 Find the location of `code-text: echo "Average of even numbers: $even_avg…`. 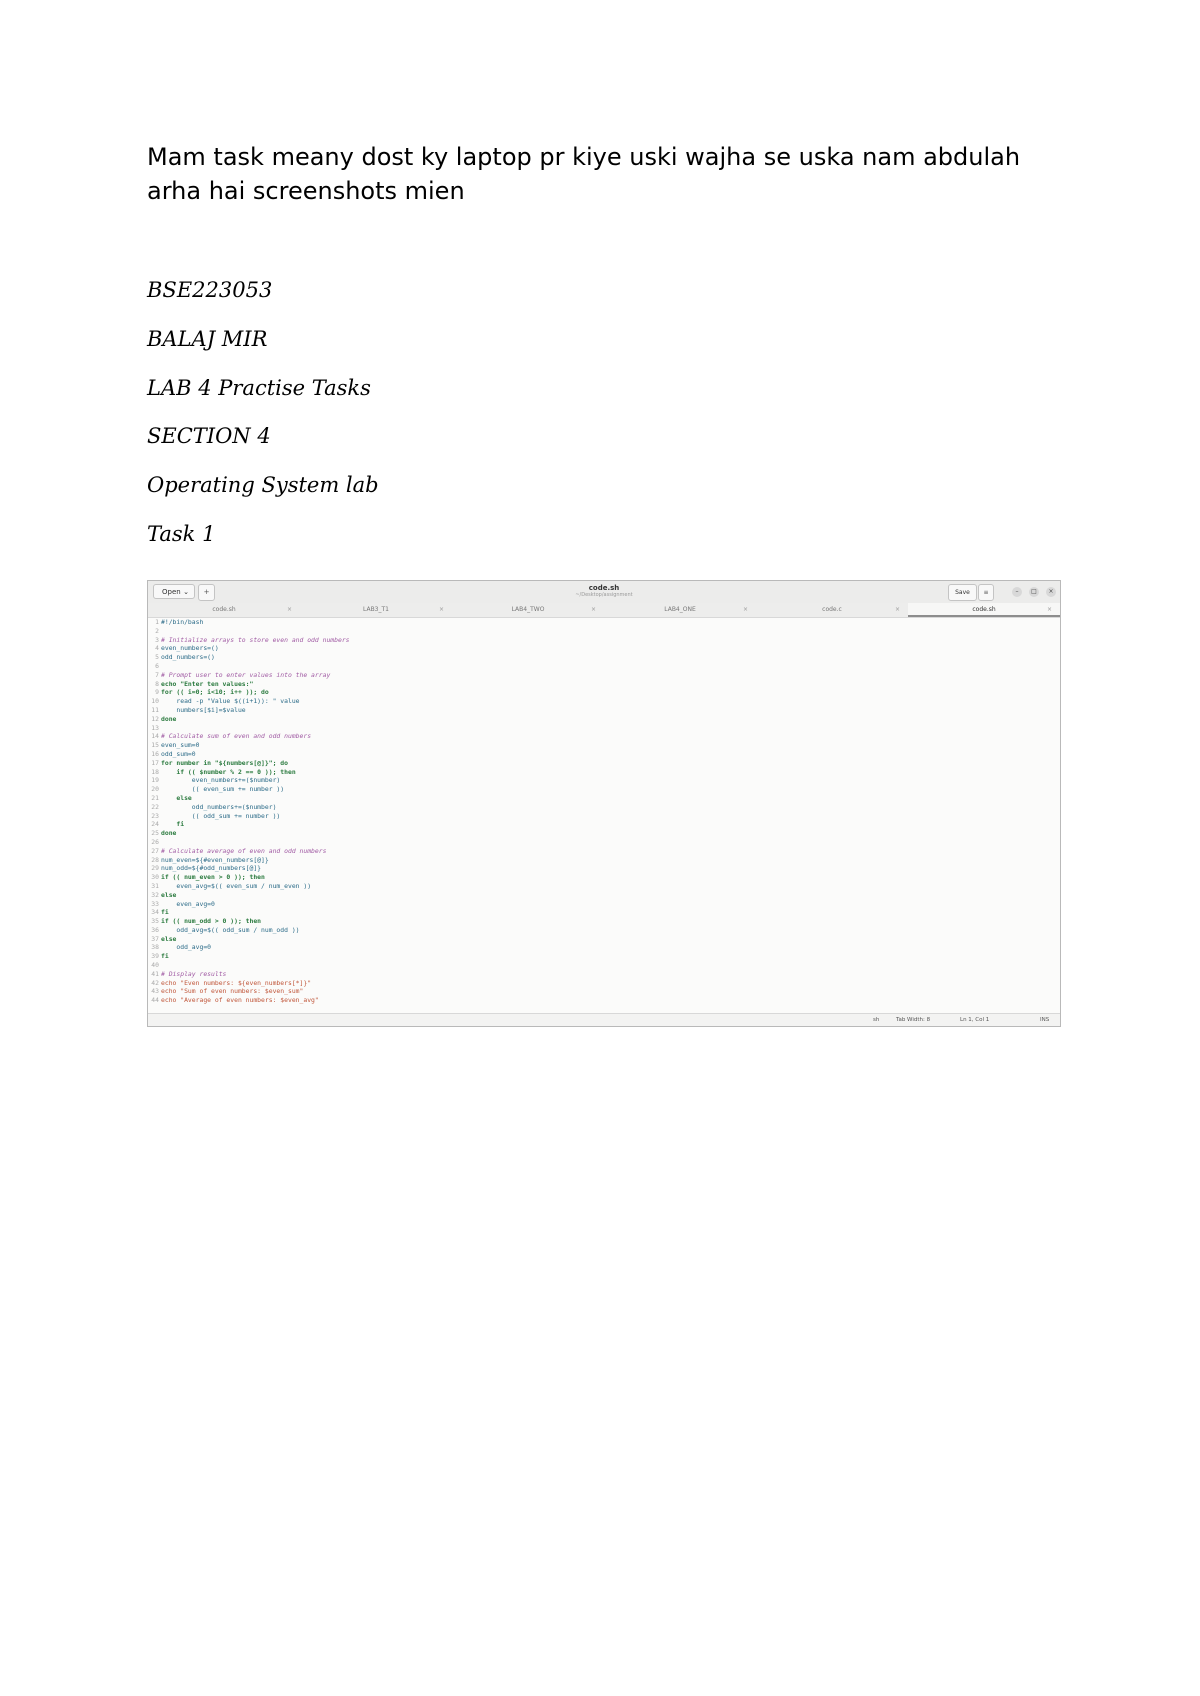

code-text: echo "Average of even numbers: $even_avg… is located at coordinates (240, 1000).